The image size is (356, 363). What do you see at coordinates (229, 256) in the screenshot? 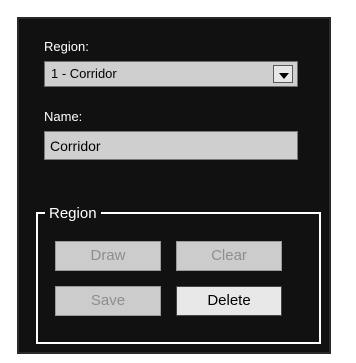
I see `clear-button: Clear` at bounding box center [229, 256].